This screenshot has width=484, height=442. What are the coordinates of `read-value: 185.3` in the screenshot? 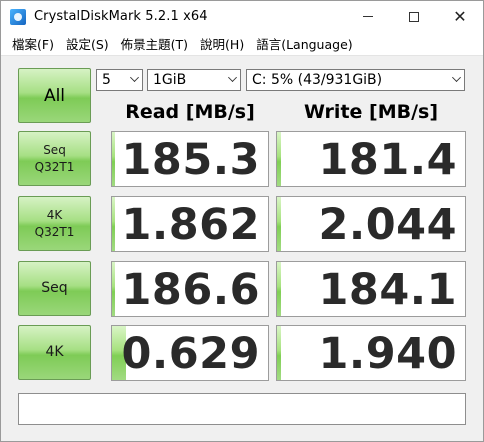 It's located at (190, 160).